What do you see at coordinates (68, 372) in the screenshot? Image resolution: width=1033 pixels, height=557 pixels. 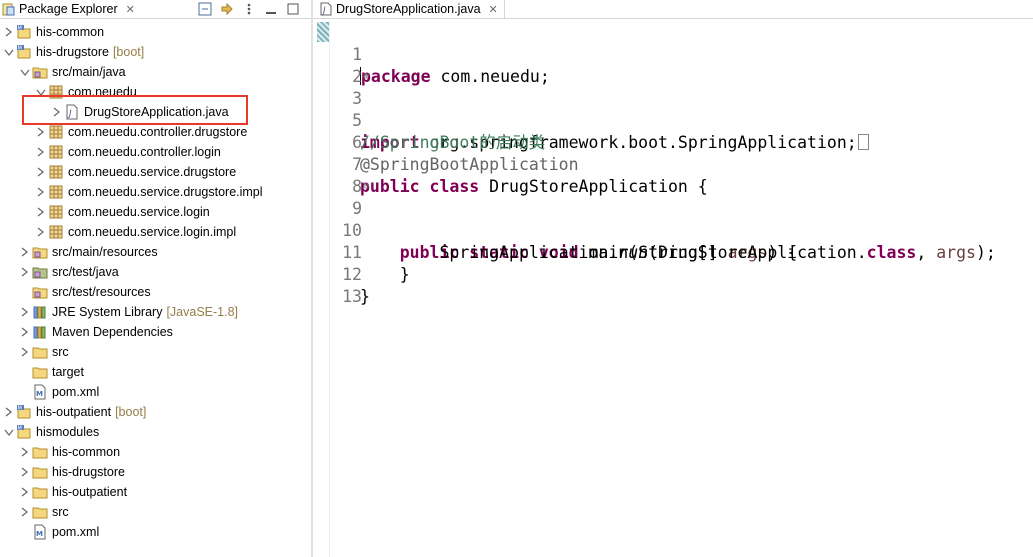 I see `tree-item-label: target` at bounding box center [68, 372].